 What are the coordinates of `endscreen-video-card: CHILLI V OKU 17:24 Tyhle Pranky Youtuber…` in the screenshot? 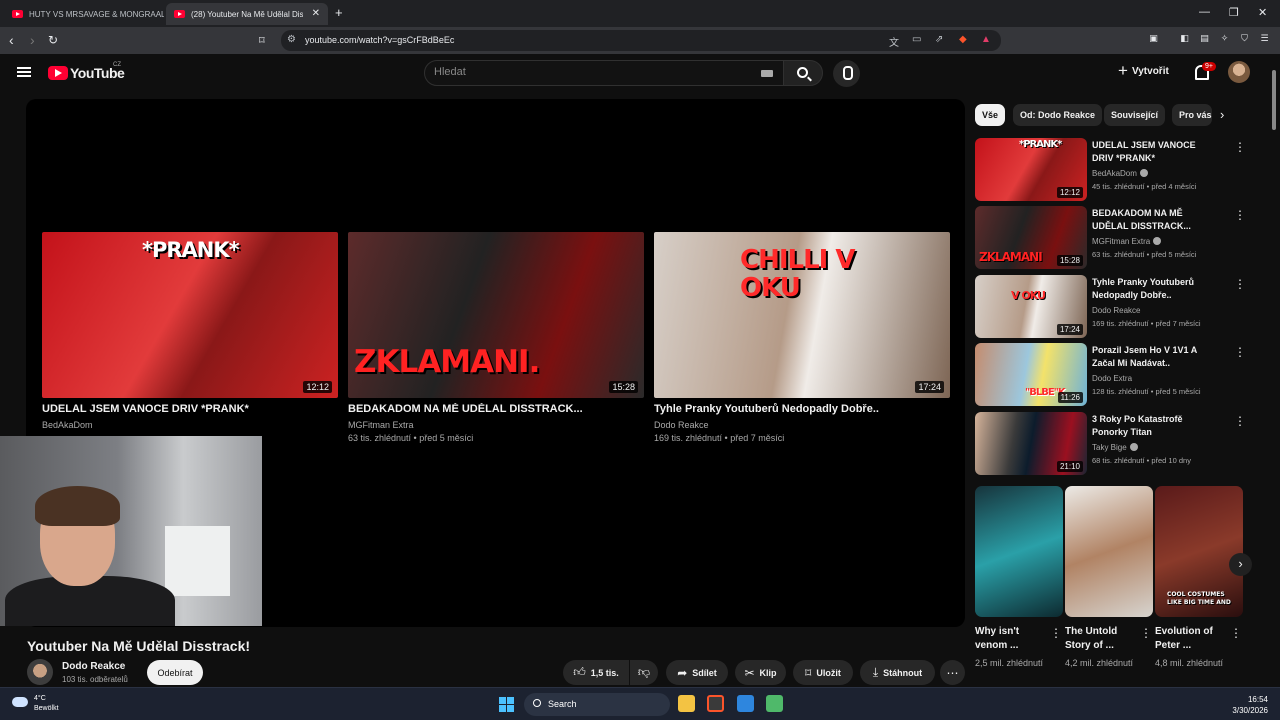 It's located at (802, 337).